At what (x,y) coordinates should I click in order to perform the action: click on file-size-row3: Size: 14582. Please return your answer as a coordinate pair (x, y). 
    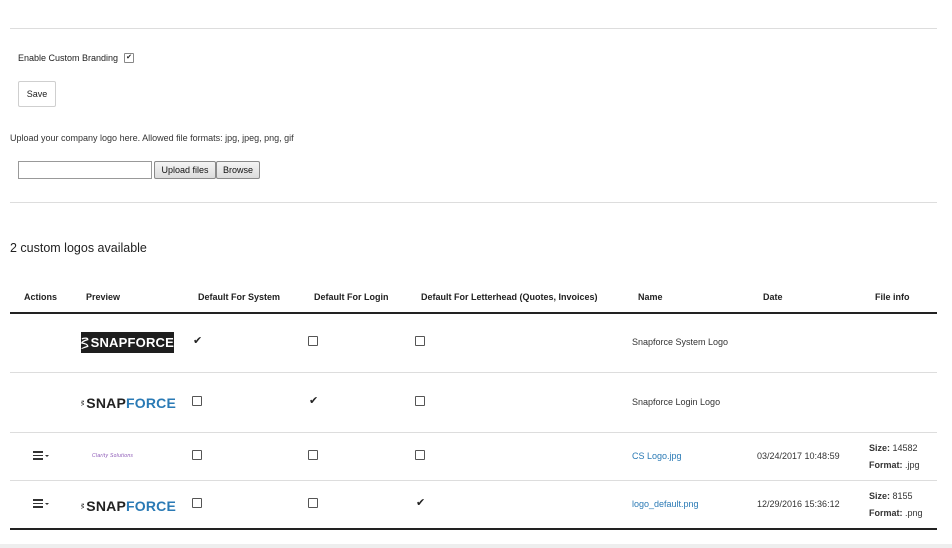
    Looking at the image, I should click on (893, 448).